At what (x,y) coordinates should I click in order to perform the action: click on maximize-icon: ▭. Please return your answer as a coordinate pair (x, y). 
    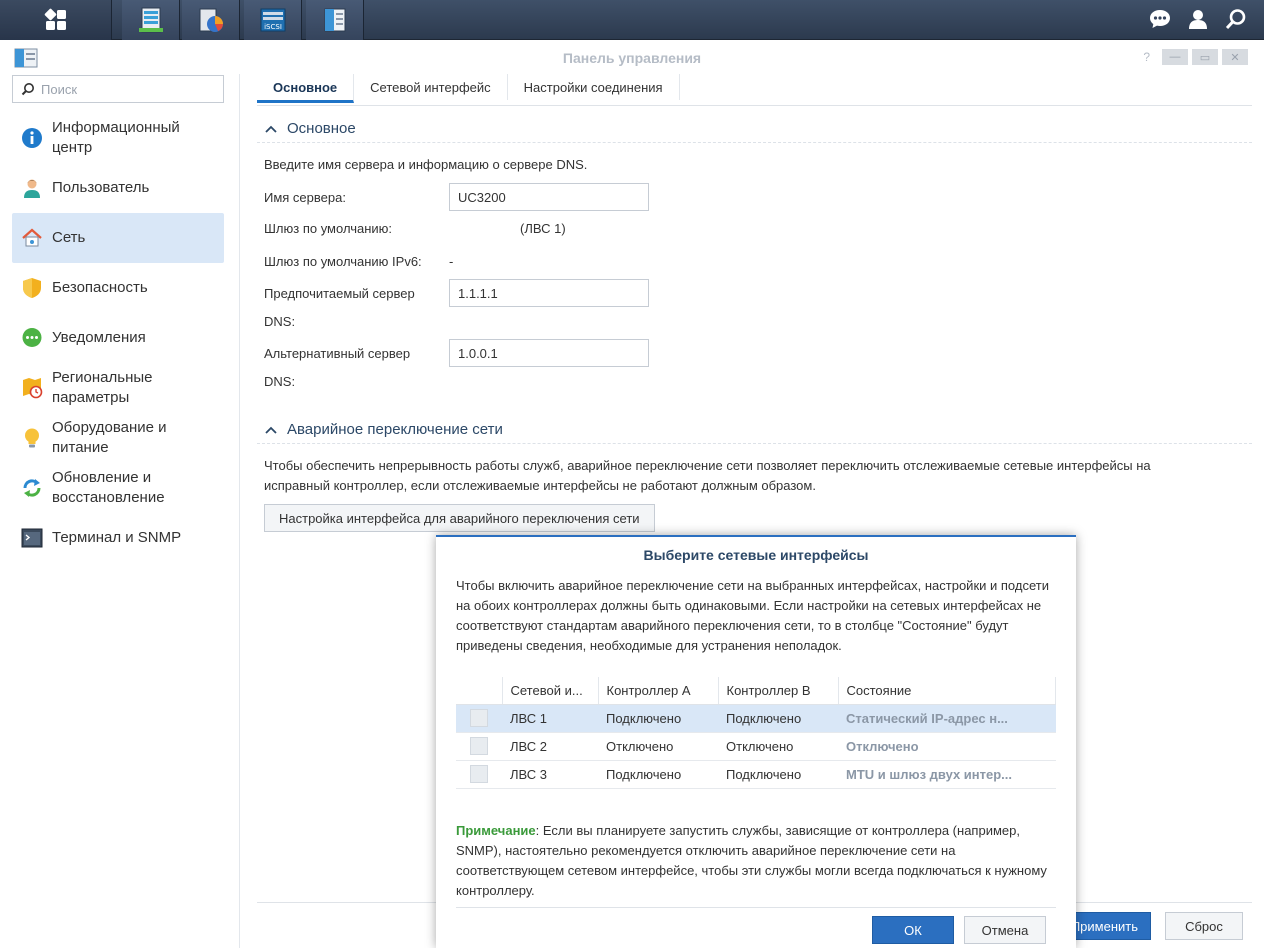
    Looking at the image, I should click on (1205, 57).